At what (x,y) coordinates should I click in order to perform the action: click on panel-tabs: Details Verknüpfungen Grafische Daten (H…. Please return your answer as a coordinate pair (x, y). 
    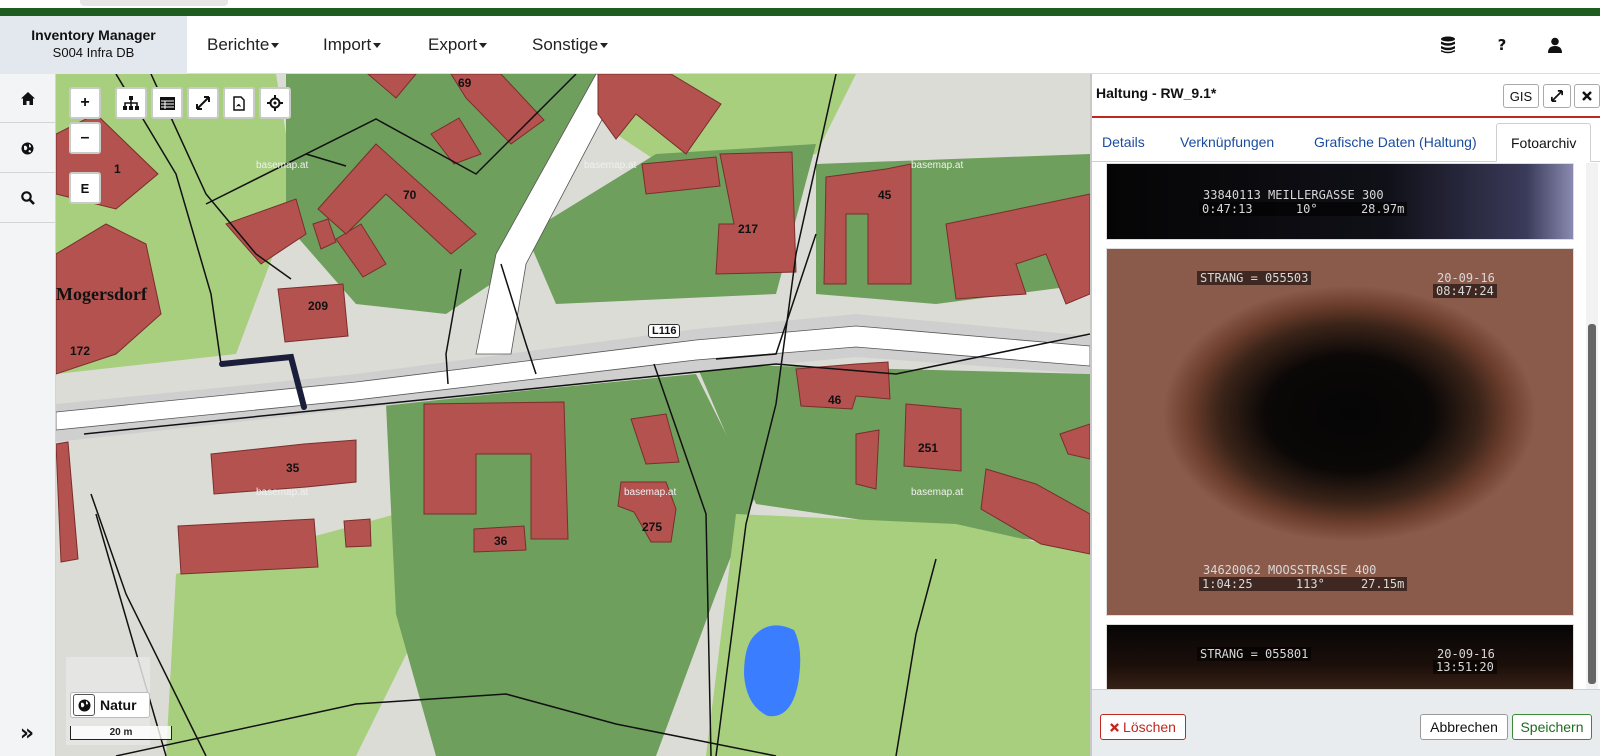
    Looking at the image, I should click on (1346, 141).